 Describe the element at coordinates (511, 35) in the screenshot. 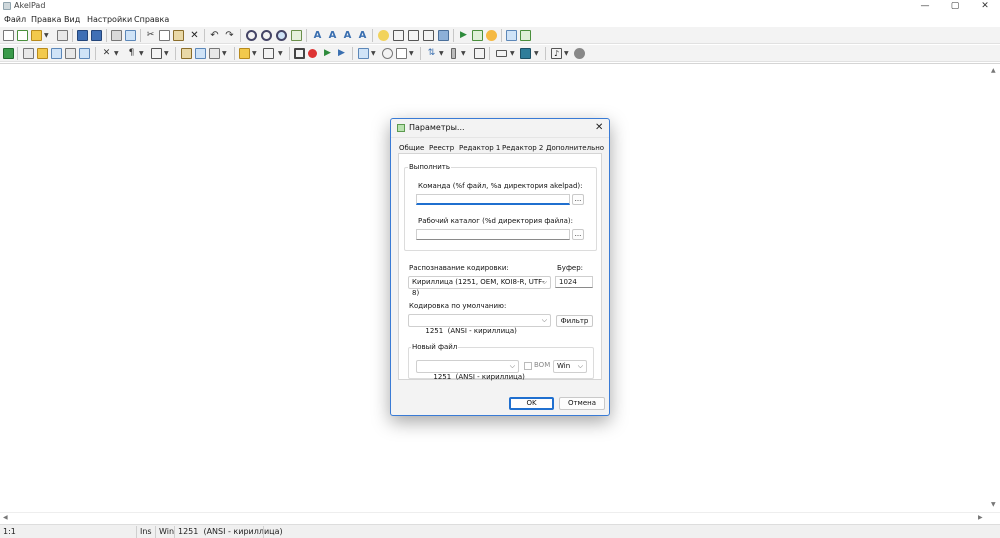

I see `notes-icon` at that location.